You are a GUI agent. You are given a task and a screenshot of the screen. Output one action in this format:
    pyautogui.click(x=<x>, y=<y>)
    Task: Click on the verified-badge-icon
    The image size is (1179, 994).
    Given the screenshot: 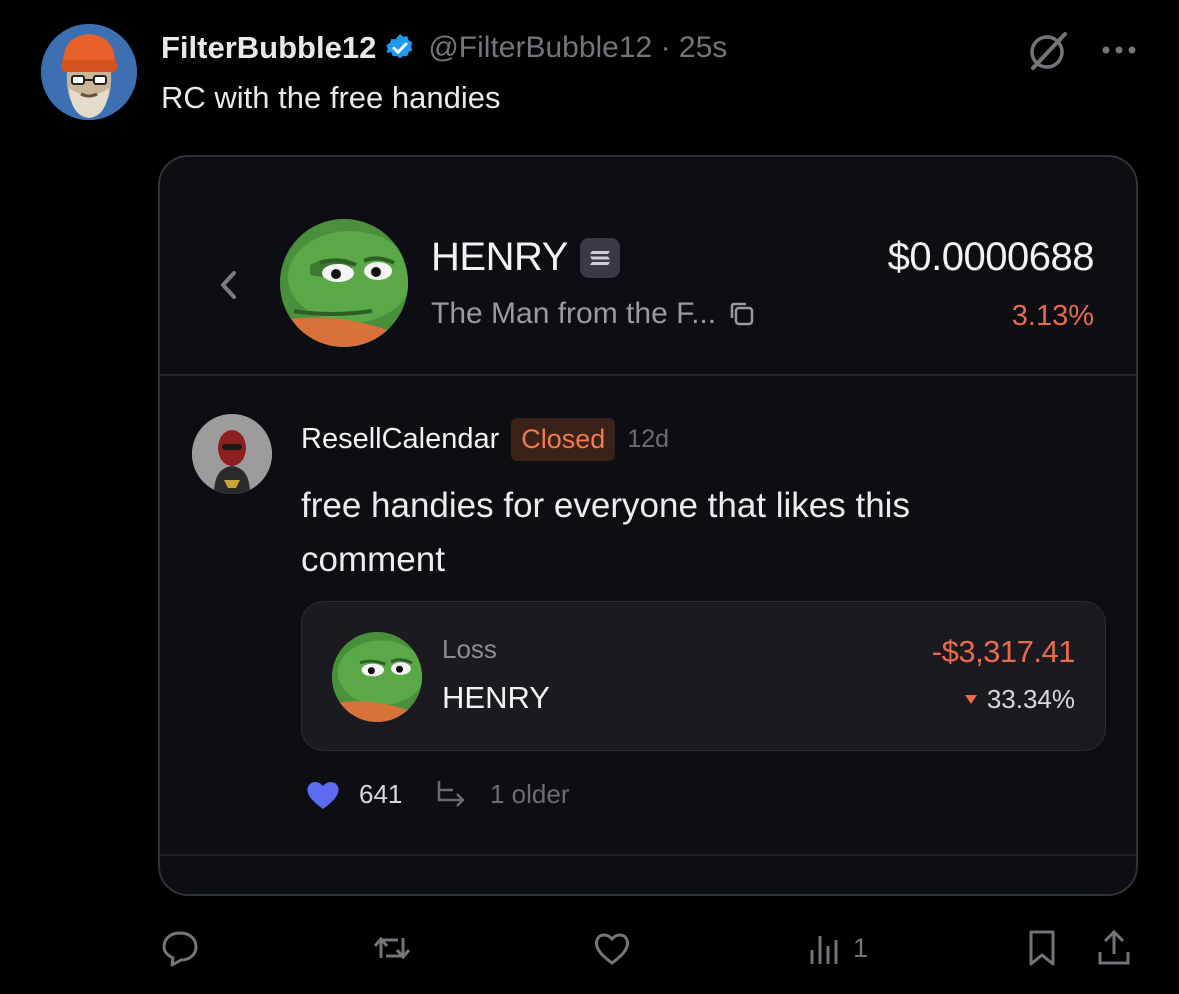 What is the action you would take?
    pyautogui.click(x=399, y=46)
    